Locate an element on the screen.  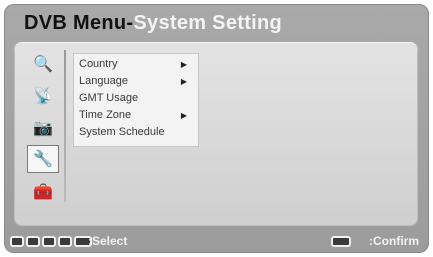
select-hint: :Select is located at coordinates (108, 241).